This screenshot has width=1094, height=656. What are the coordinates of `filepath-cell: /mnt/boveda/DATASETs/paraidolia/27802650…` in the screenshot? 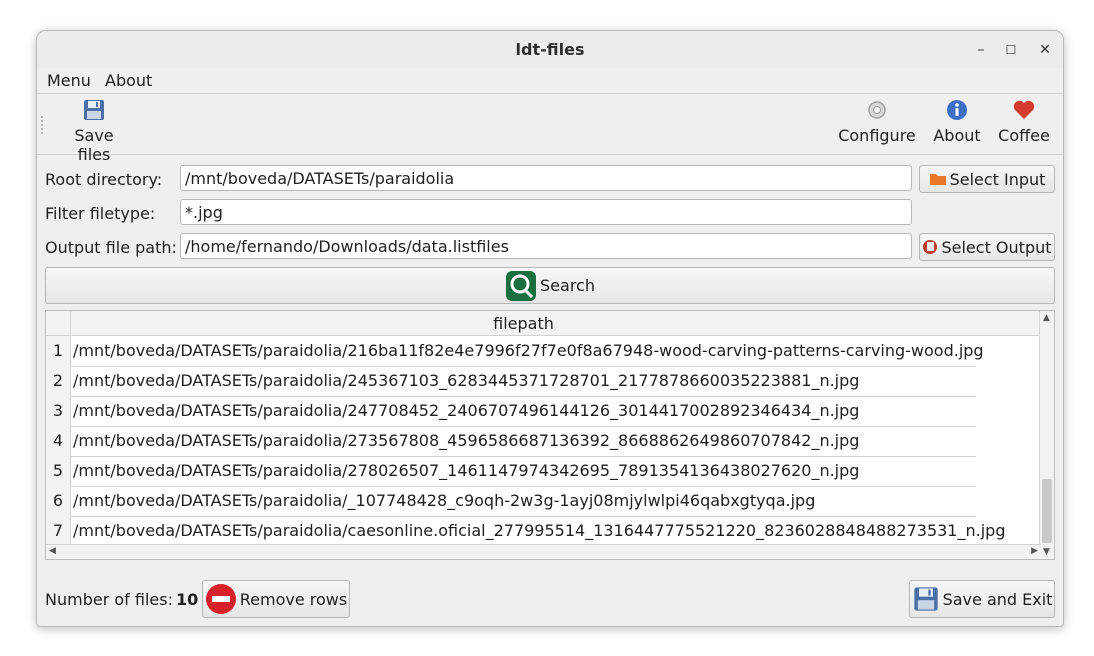 It's located at (466, 471).